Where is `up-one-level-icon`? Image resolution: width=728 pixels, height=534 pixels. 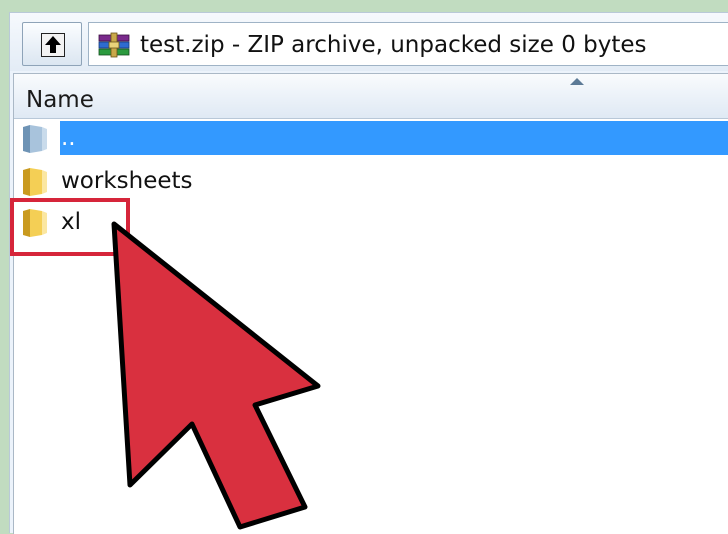 up-one-level-icon is located at coordinates (53, 45).